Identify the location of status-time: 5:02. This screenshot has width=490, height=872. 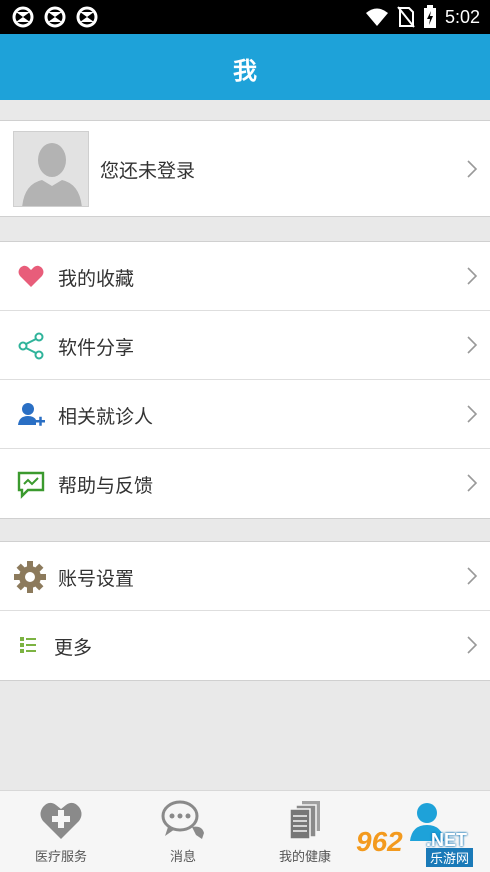
(462, 16).